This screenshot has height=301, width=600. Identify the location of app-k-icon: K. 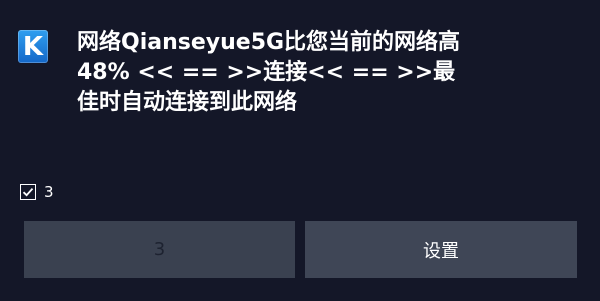
(33, 46).